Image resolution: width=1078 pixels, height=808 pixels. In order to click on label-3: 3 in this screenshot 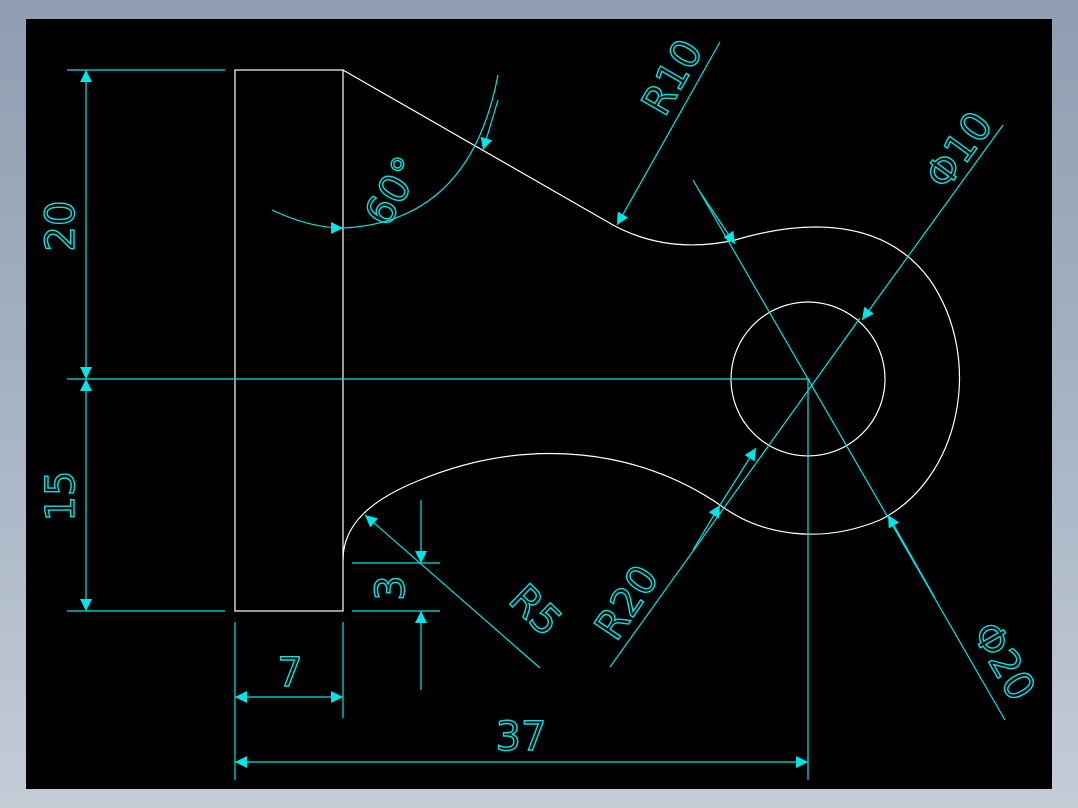, I will do `click(391, 587)`.